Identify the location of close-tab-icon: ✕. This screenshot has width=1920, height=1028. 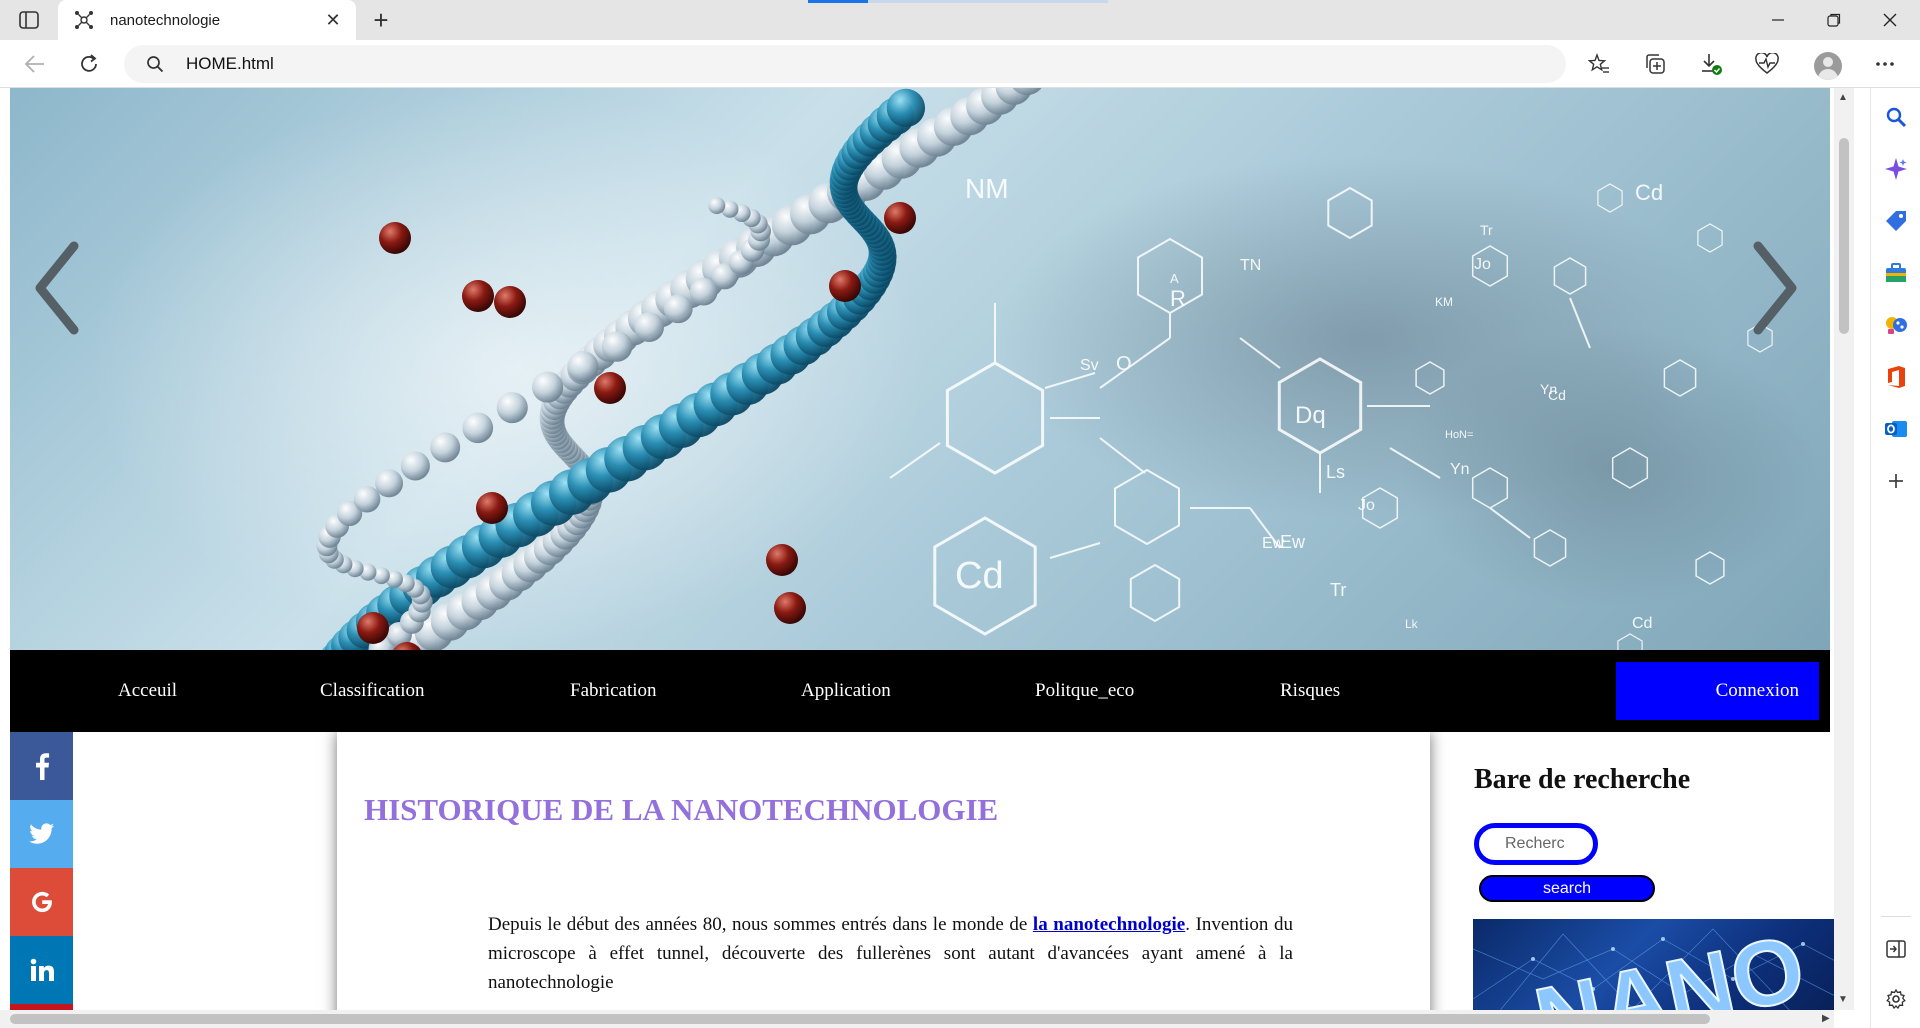
(333, 20).